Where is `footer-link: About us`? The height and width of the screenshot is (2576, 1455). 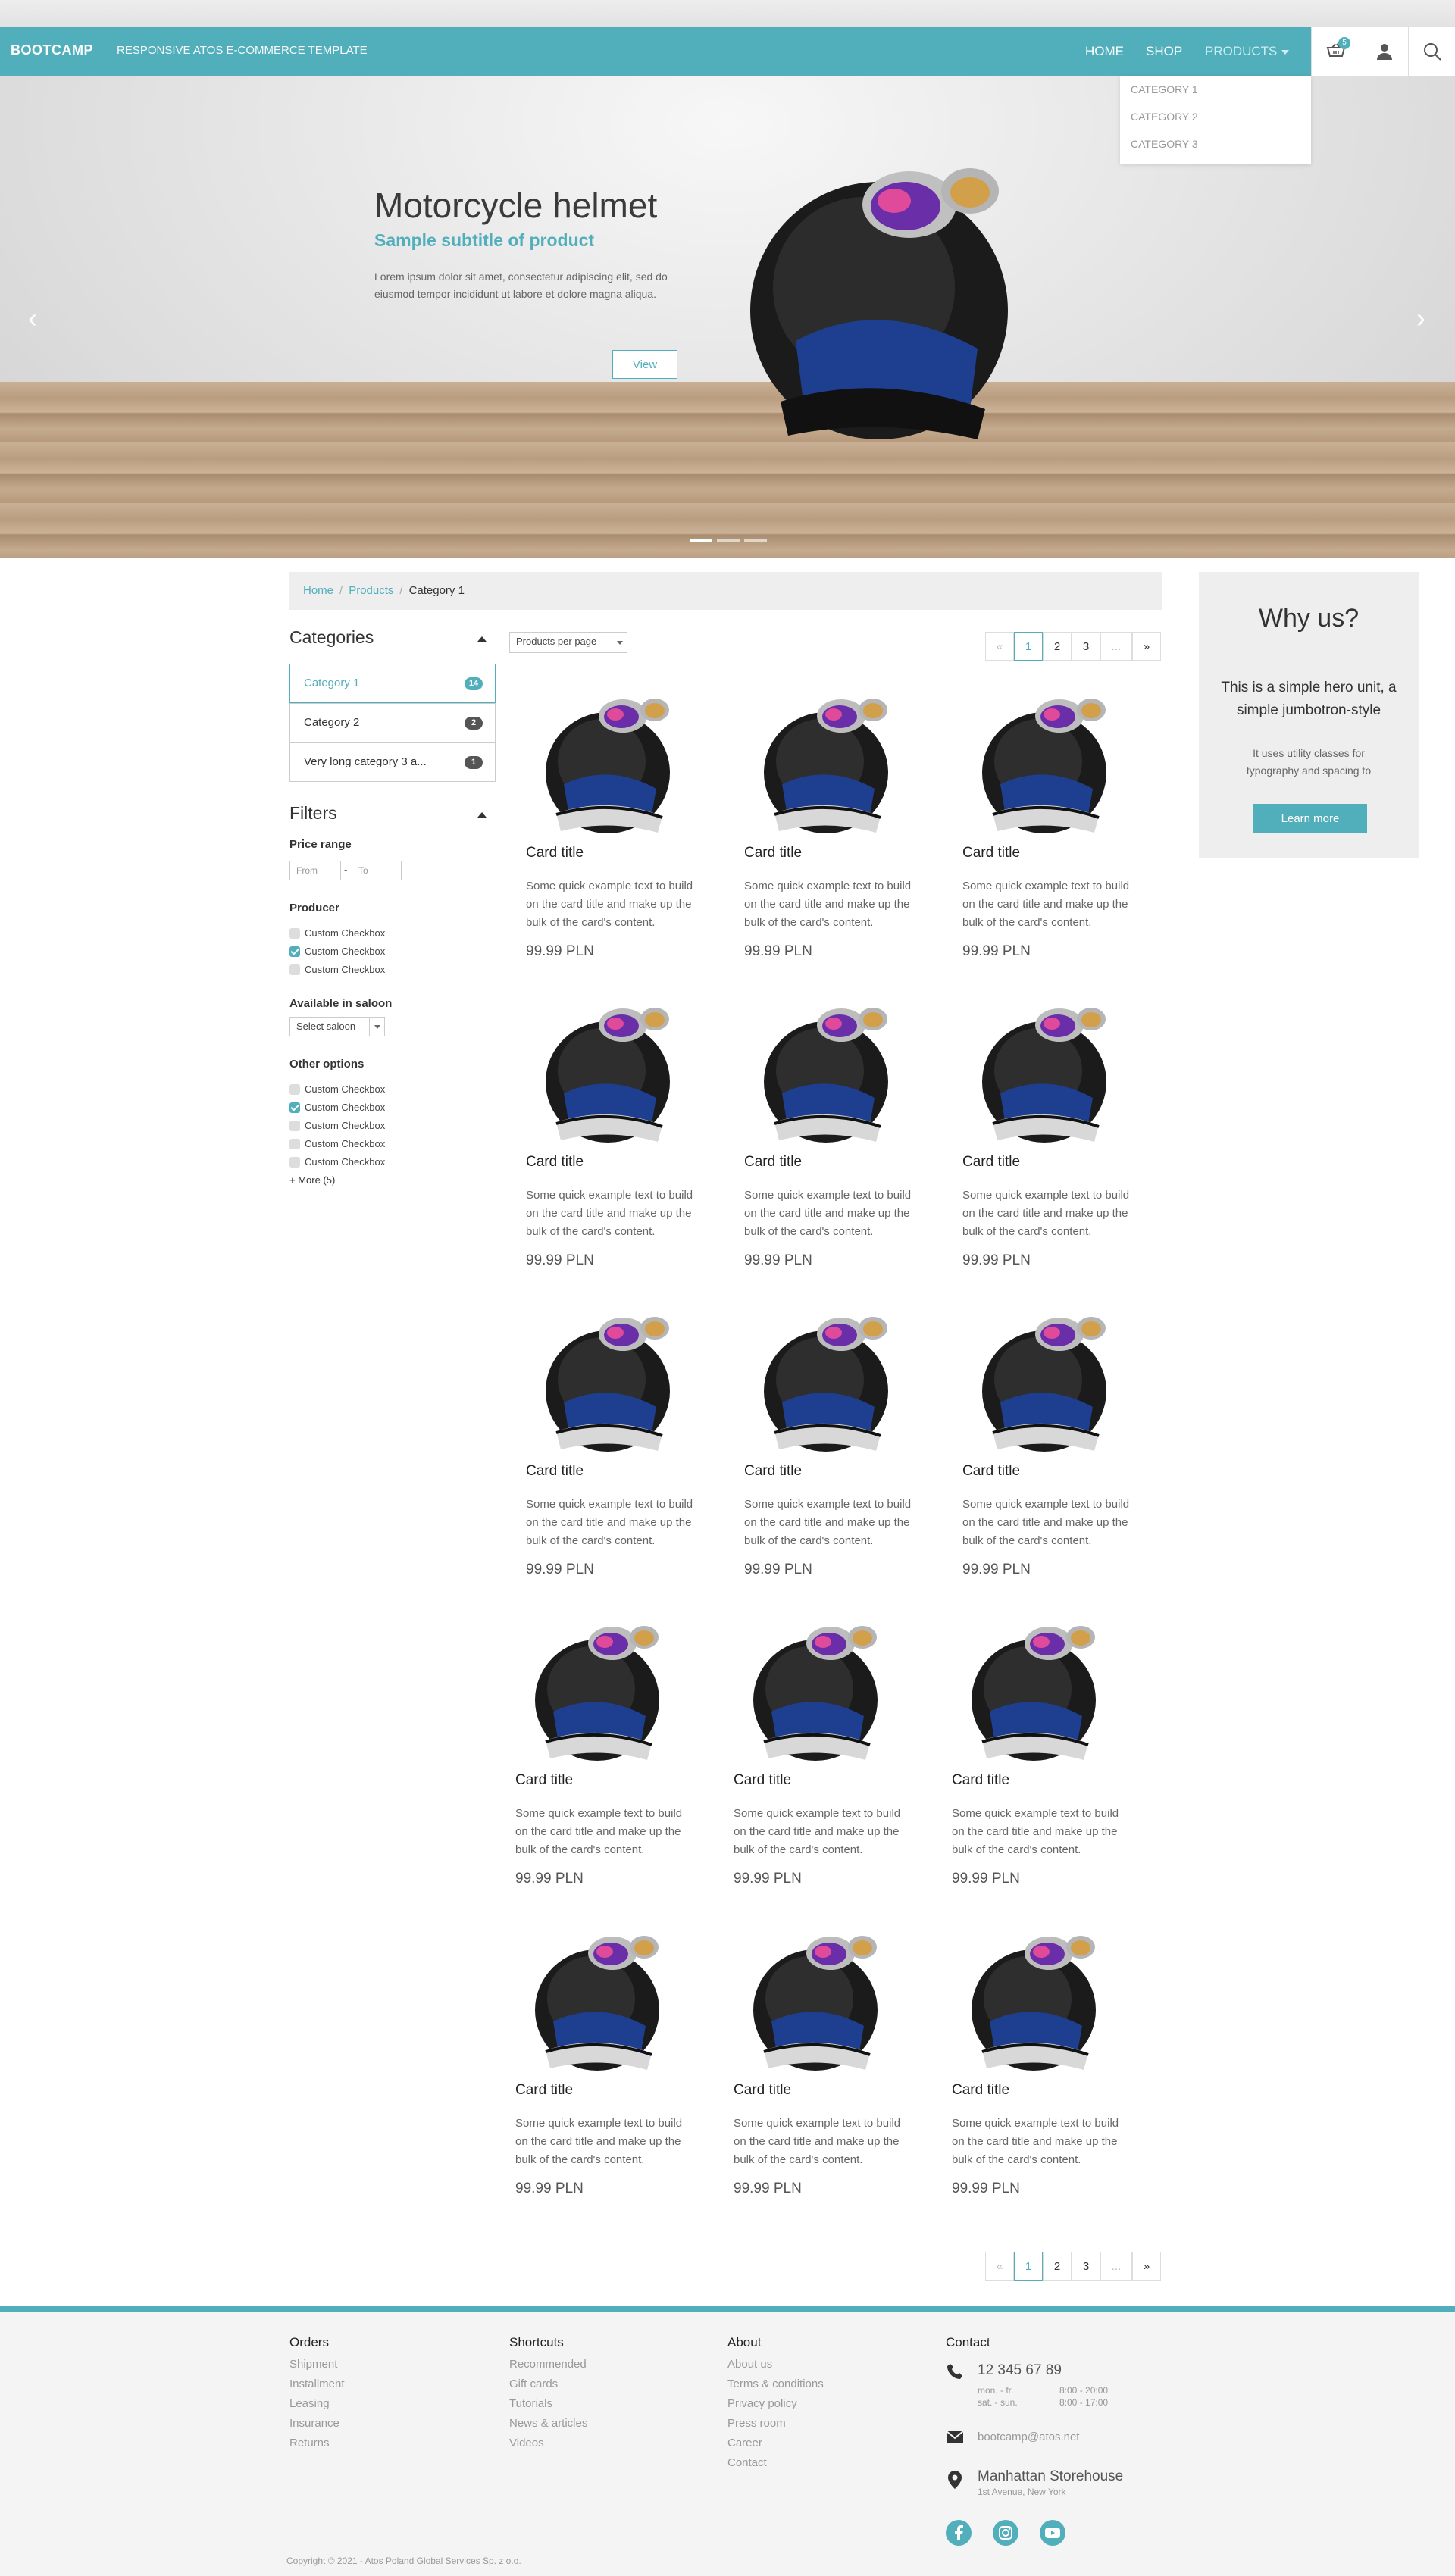 footer-link: About us is located at coordinates (776, 2365).